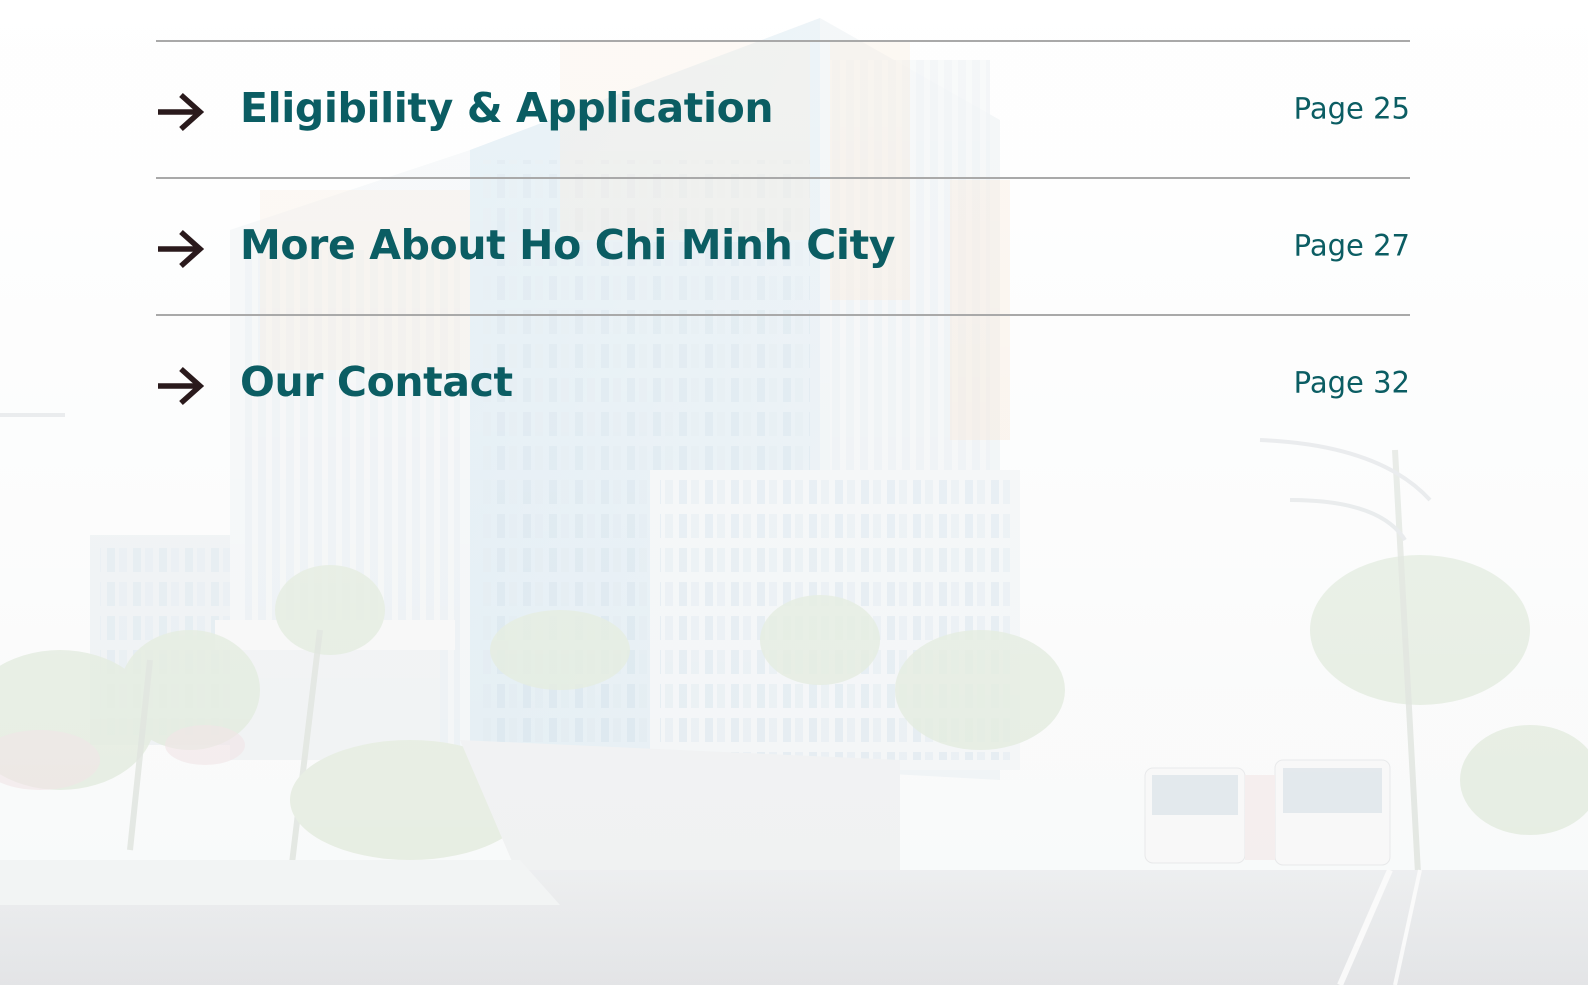 The height and width of the screenshot is (985, 1588). I want to click on toc-entry-page: Page 27, so click(1351, 245).